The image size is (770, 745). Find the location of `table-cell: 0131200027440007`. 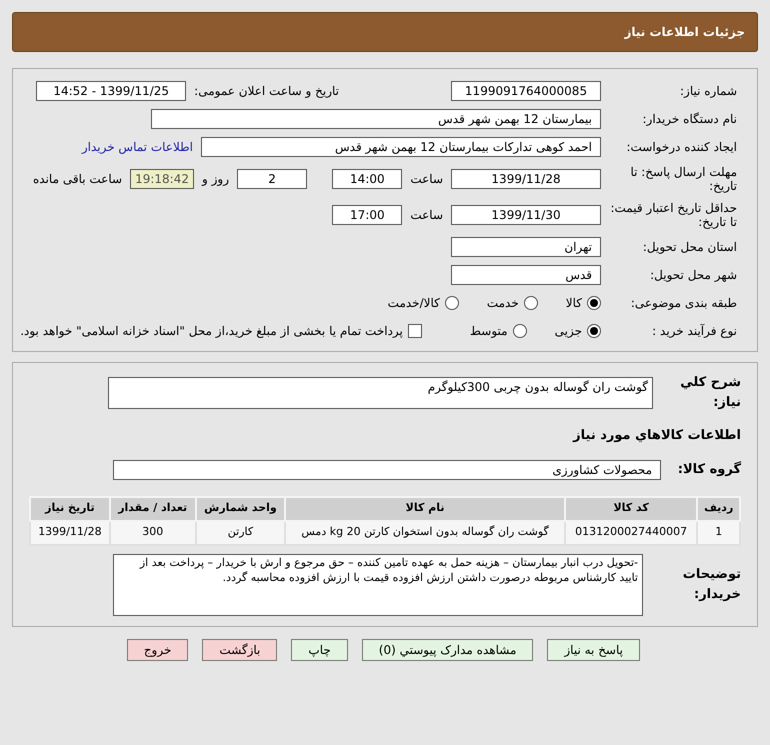

table-cell: 0131200027440007 is located at coordinates (631, 532).